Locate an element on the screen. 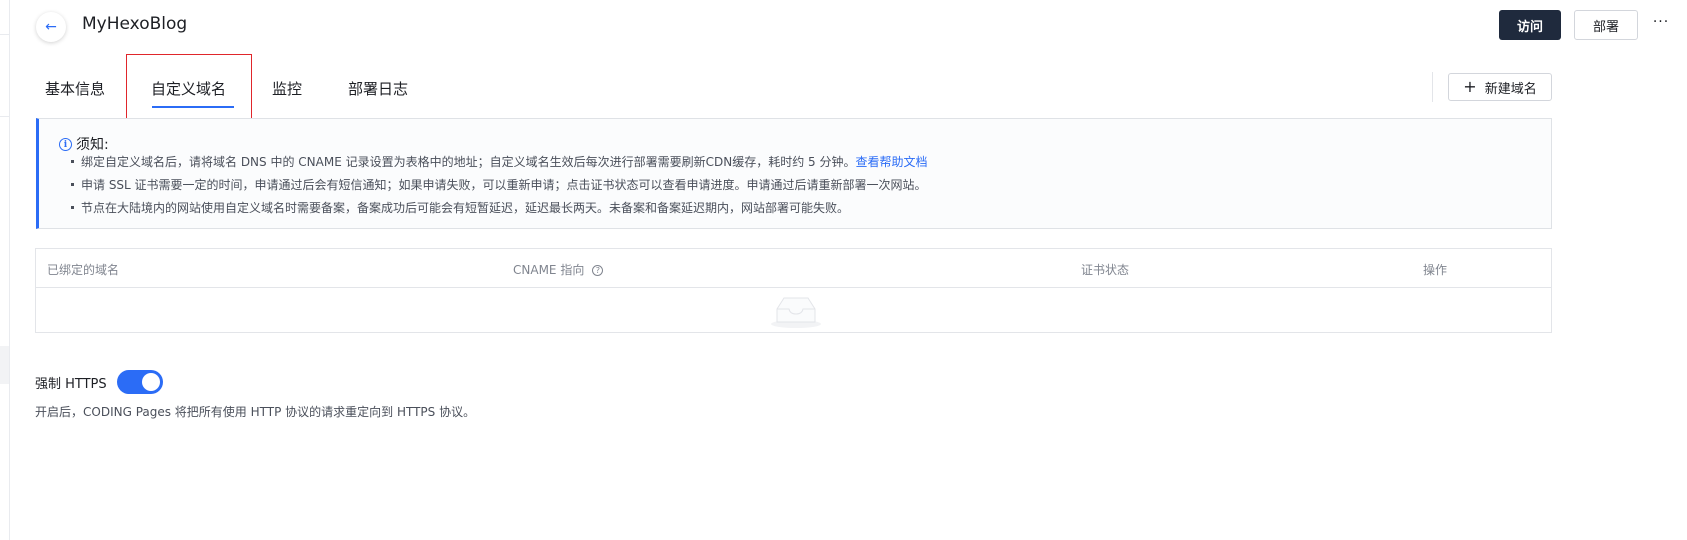 Image resolution: width=1687 pixels, height=540 pixels. force-https-toggle is located at coordinates (140, 382).